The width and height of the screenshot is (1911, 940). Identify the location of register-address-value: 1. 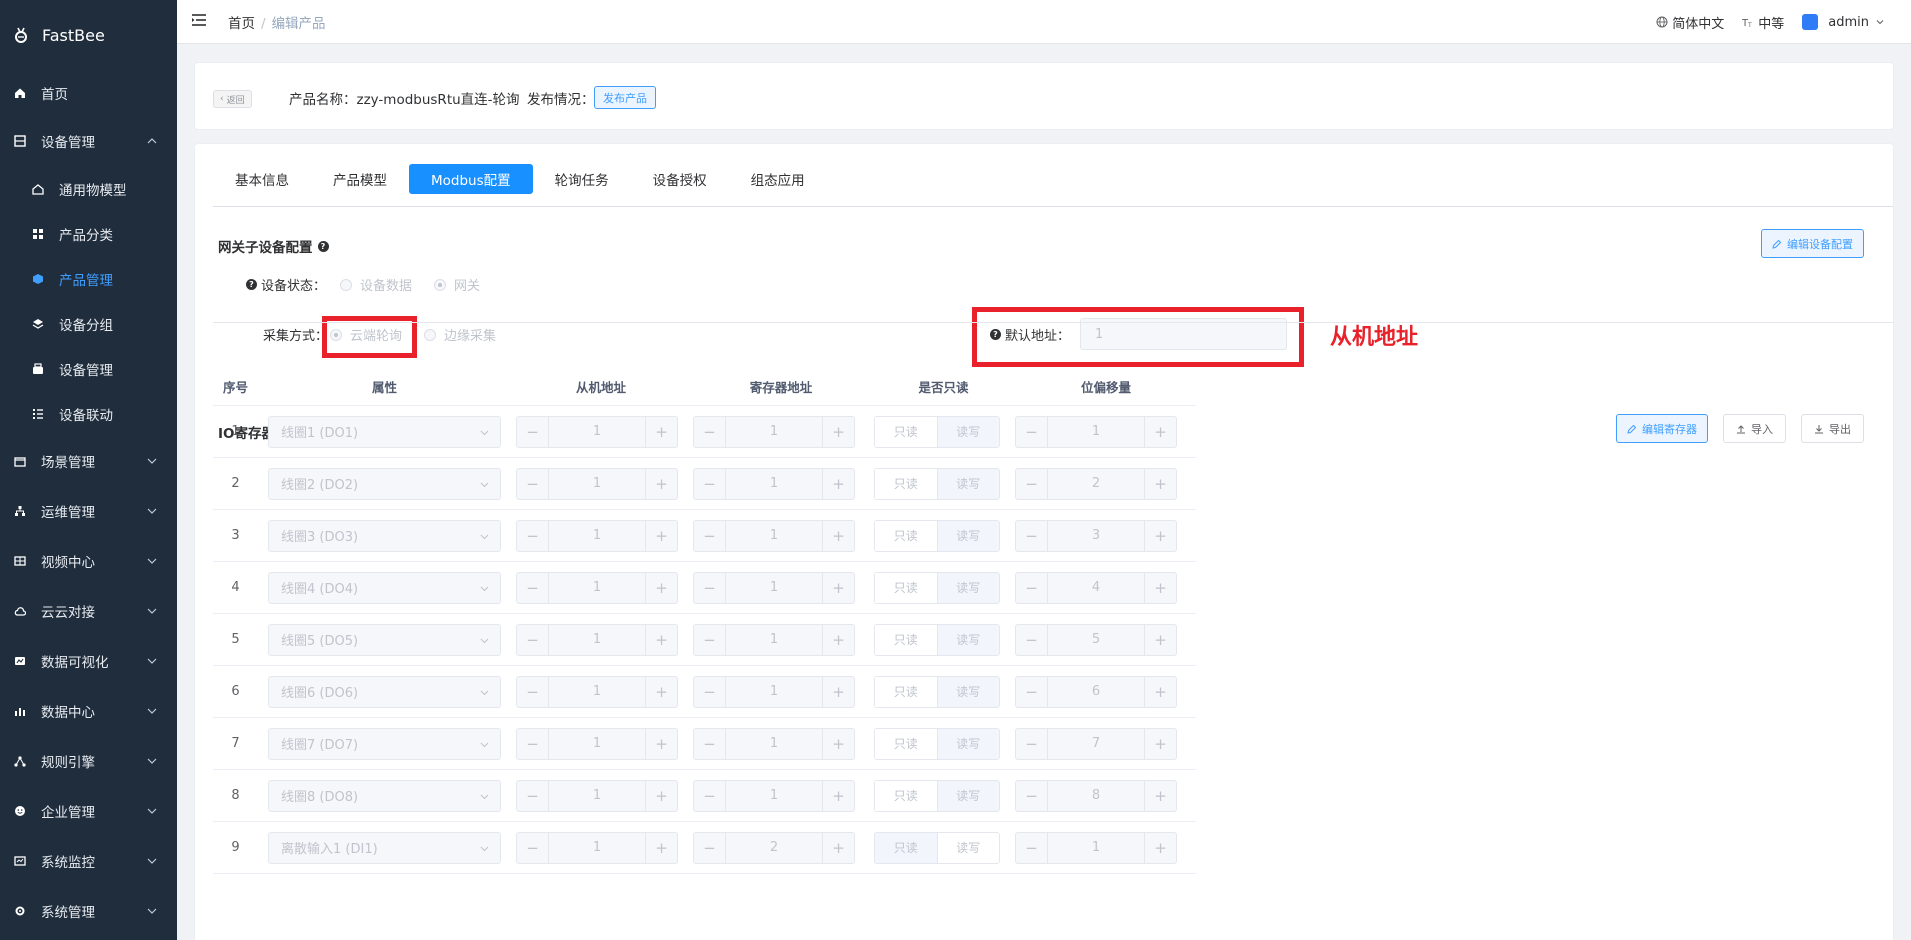
(774, 744).